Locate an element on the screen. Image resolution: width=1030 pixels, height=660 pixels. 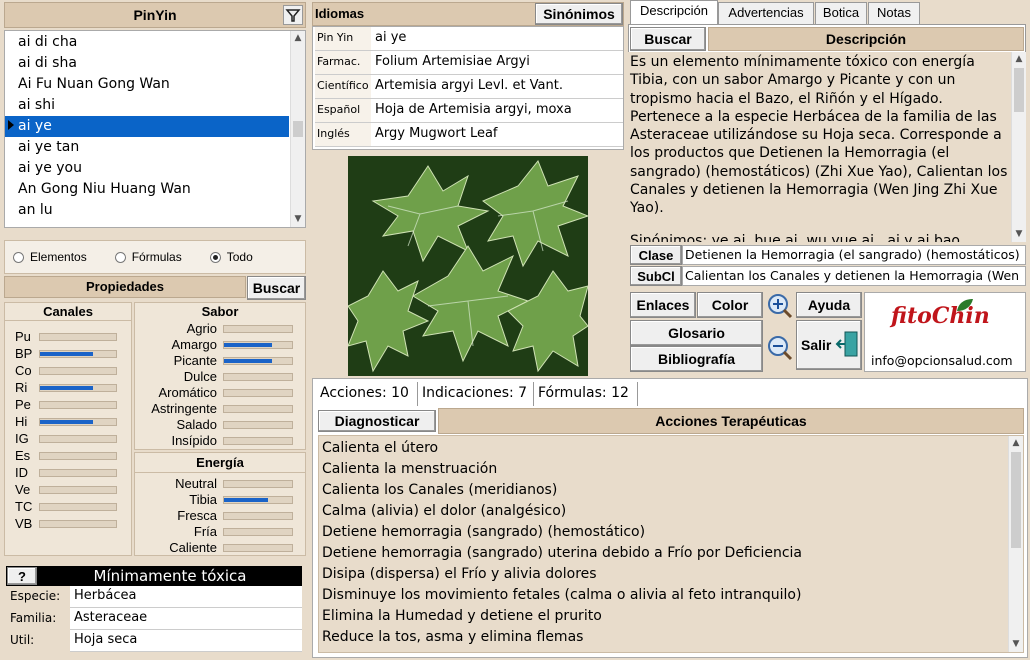
descripcion-buscar-button: Buscar is located at coordinates (668, 39).